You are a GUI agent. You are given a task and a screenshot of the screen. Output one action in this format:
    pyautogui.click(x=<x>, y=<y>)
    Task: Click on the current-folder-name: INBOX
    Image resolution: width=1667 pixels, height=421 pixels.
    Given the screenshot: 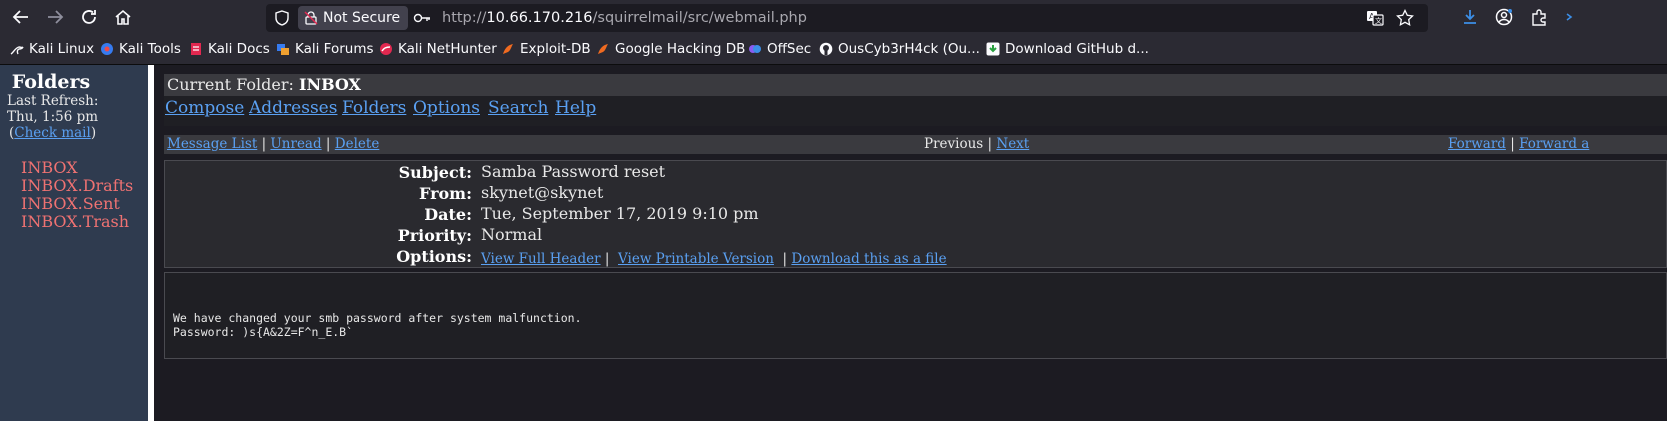 What is the action you would take?
    pyautogui.click(x=329, y=84)
    